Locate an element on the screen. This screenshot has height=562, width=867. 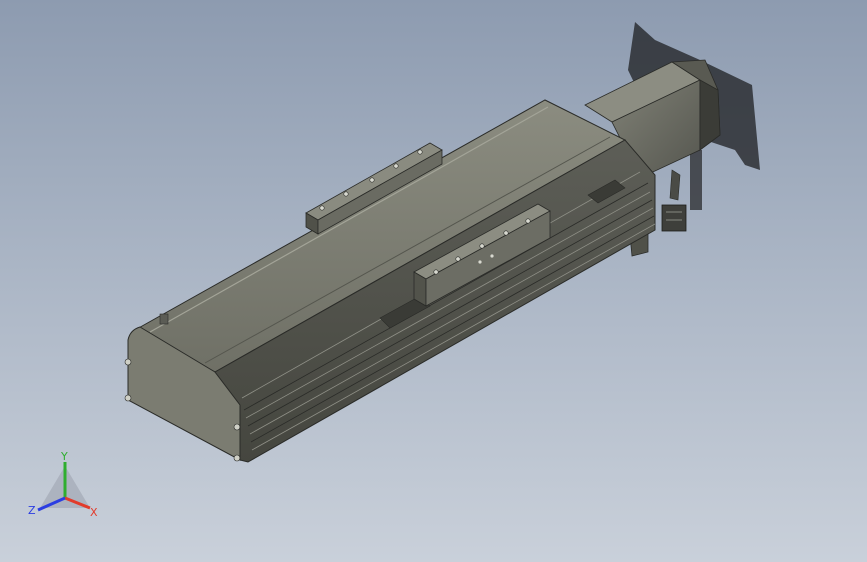
y-axis-label: Y is located at coordinates (64, 456).